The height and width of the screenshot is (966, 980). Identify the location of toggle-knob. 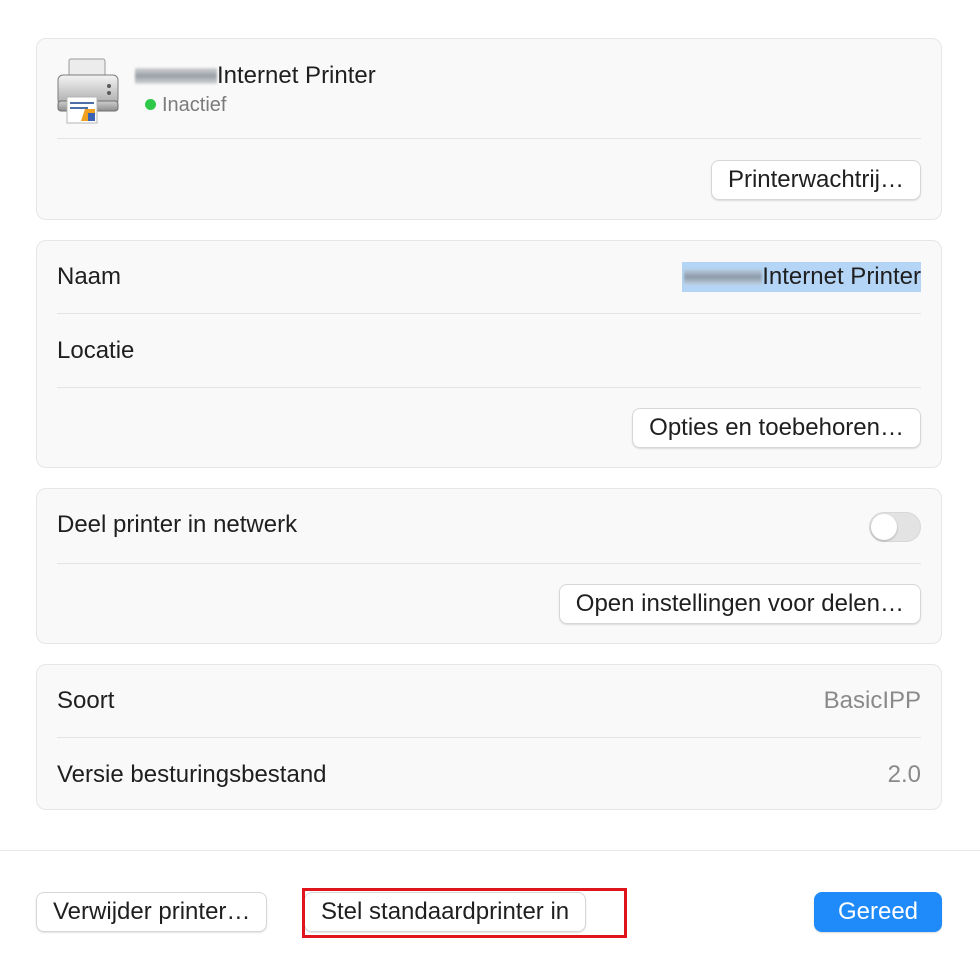
(884, 527).